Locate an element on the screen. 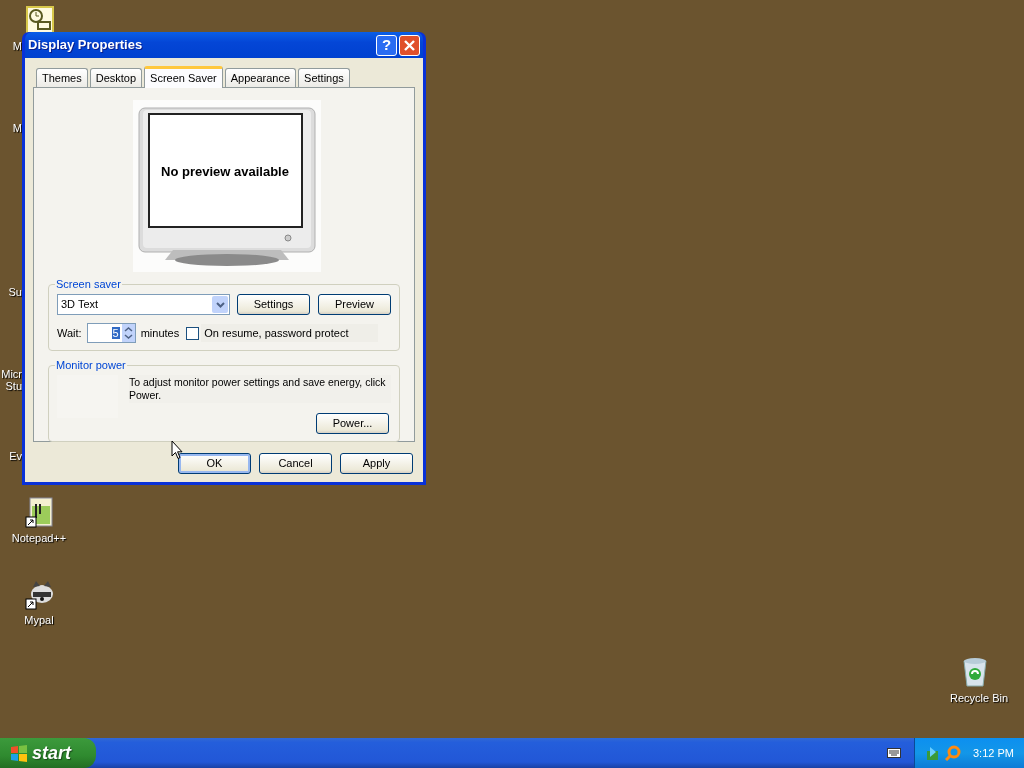  close-button is located at coordinates (409, 45).